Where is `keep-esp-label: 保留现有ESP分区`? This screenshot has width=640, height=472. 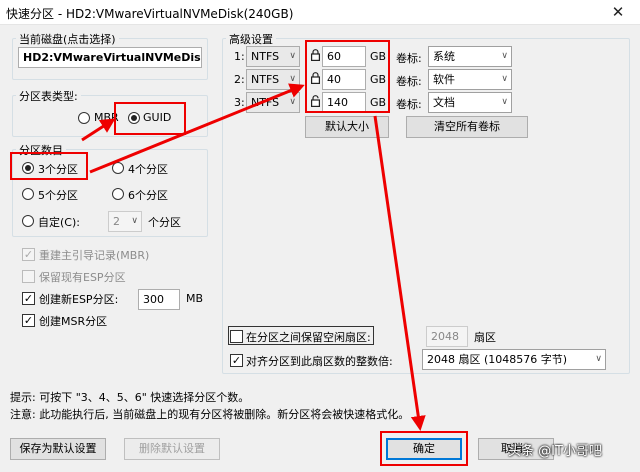 keep-esp-label: 保留现有ESP分区 is located at coordinates (82, 277).